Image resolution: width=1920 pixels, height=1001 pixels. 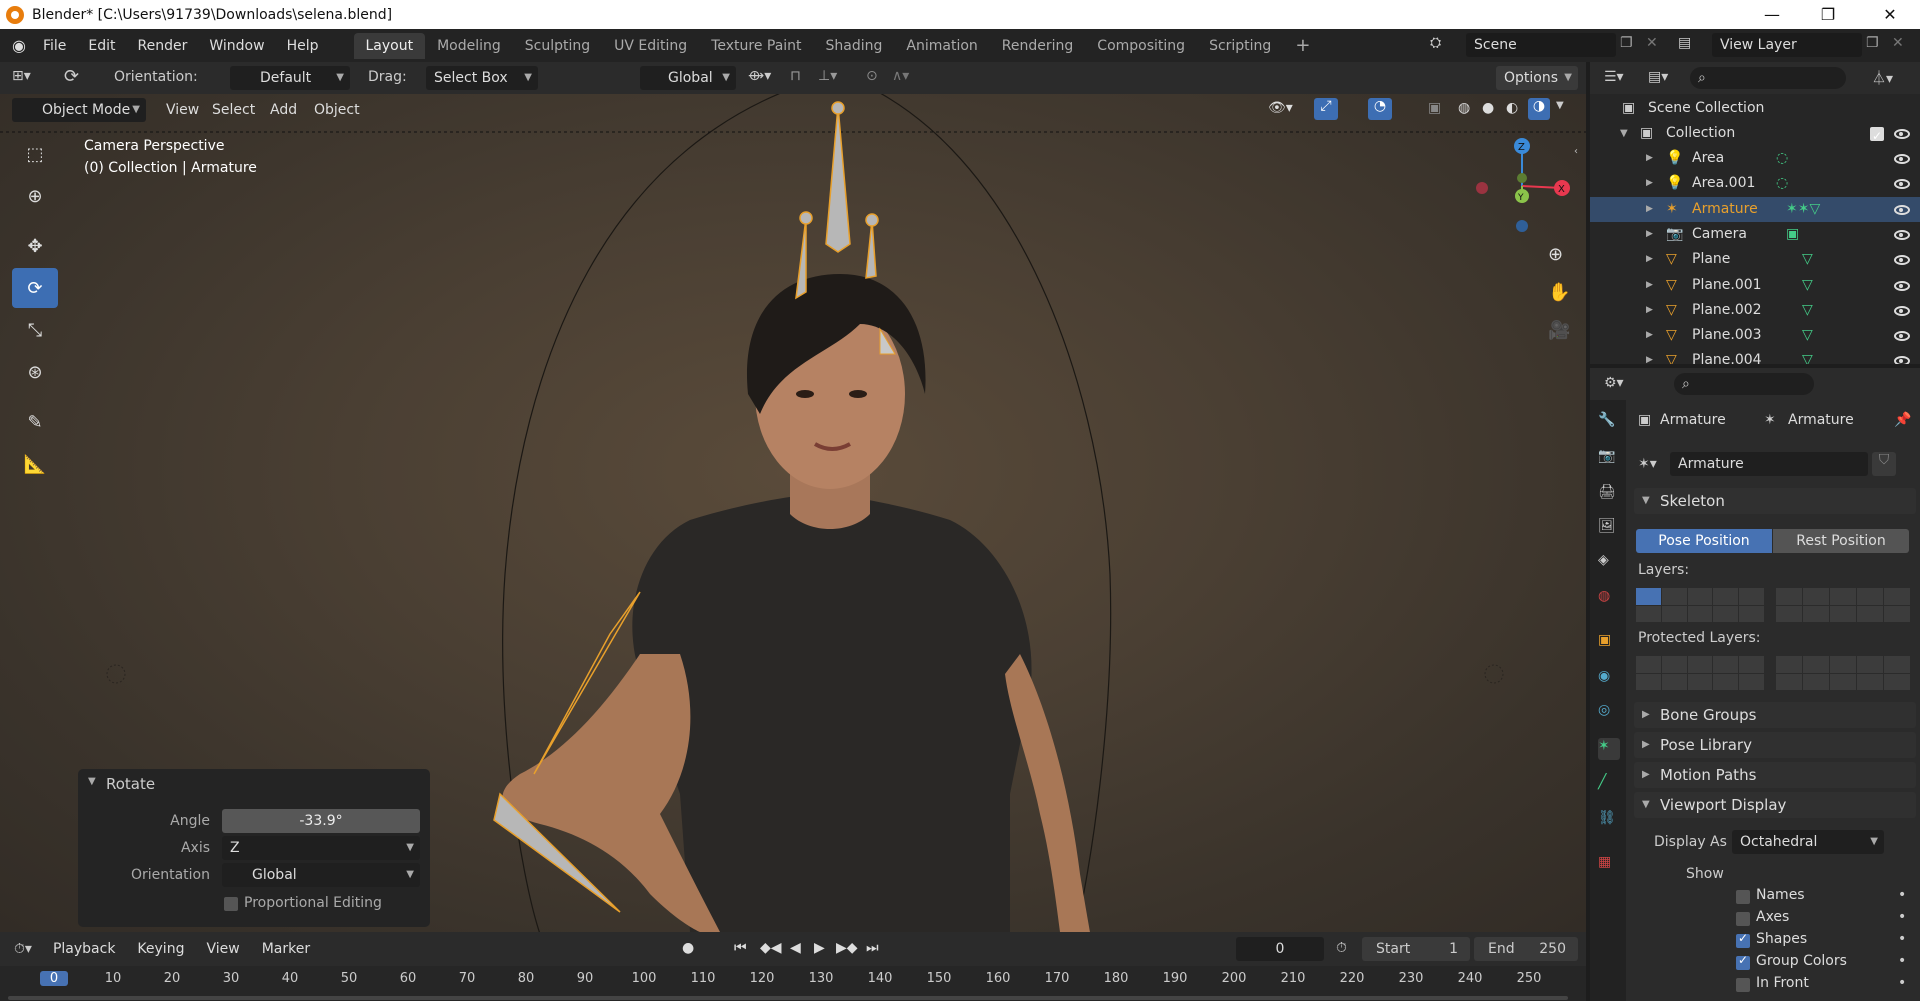 What do you see at coordinates (756, 46) in the screenshot?
I see `tab-texture-paint: Texture Paint` at bounding box center [756, 46].